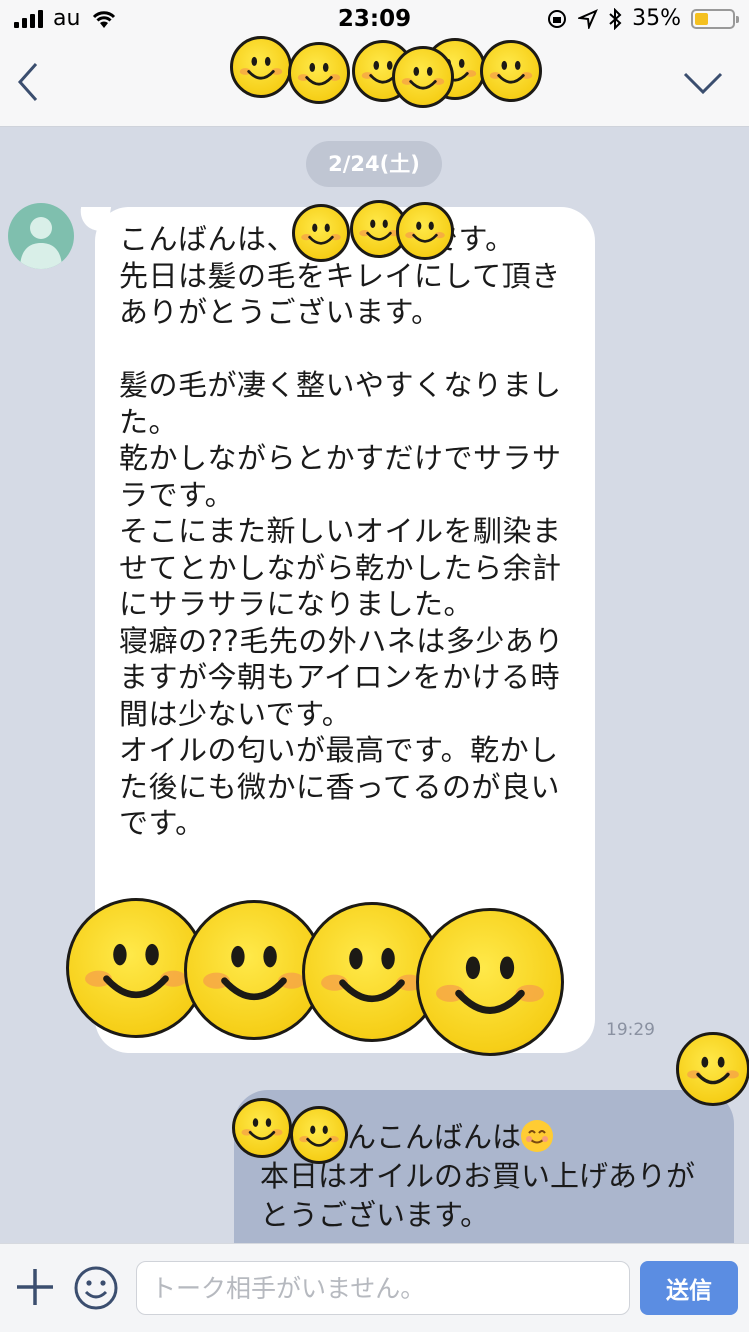  What do you see at coordinates (689, 1288) in the screenshot?
I see `send-button: 送信` at bounding box center [689, 1288].